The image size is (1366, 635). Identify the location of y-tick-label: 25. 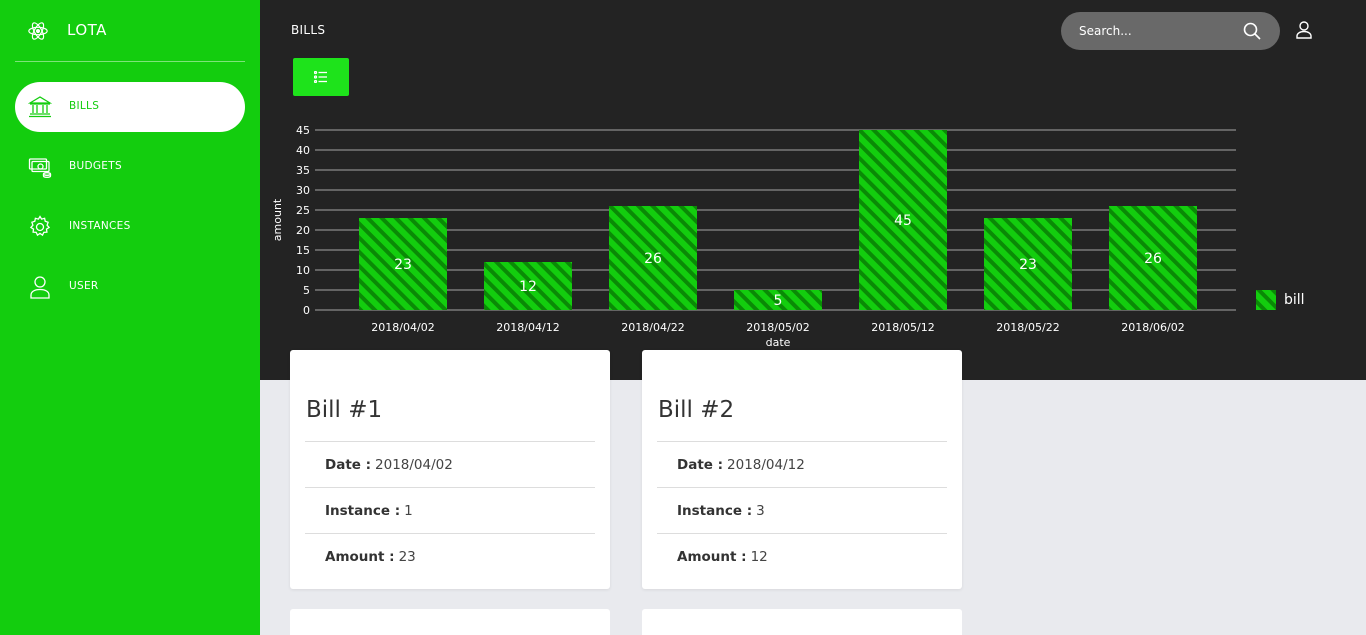
(303, 210).